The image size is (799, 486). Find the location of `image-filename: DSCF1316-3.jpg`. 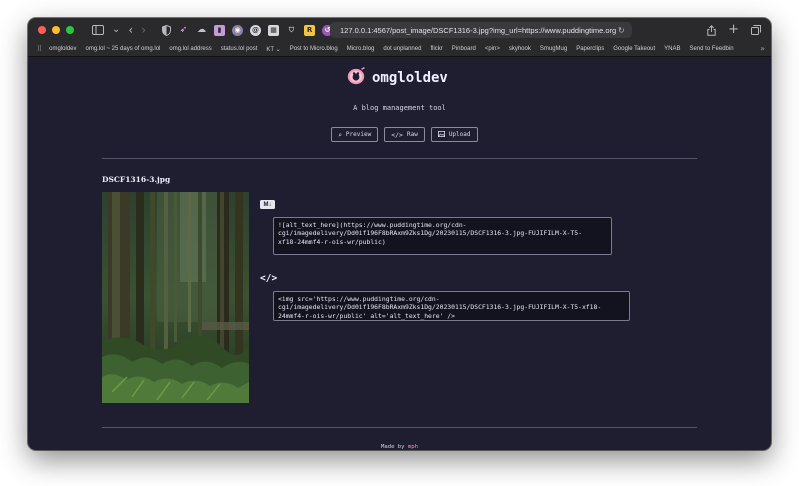

image-filename: DSCF1316-3.jpg is located at coordinates (136, 179).